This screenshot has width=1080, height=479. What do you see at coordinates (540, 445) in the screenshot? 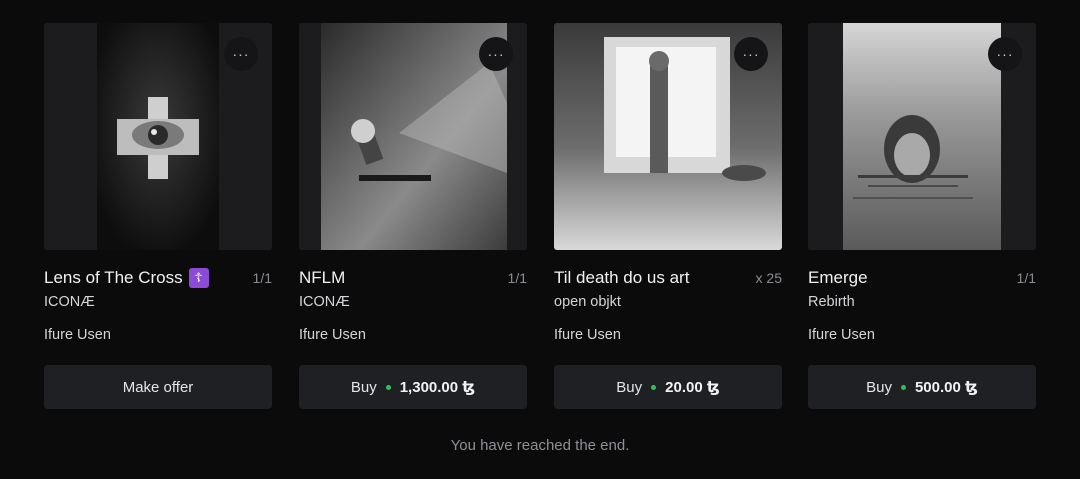
I see `end-of-list-message: You have reached the end.` at bounding box center [540, 445].